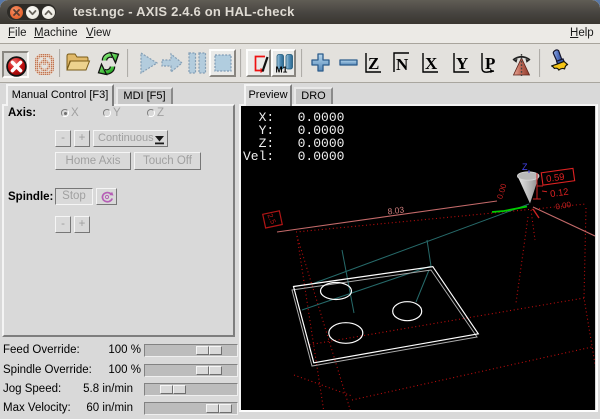  Describe the element at coordinates (293, 156) in the screenshot. I see `svg-text: Vel: 0.0000` at that location.